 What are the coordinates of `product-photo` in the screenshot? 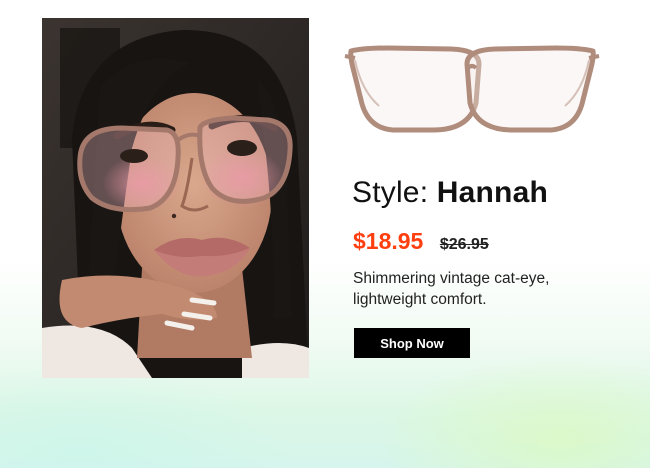 It's located at (472, 88).